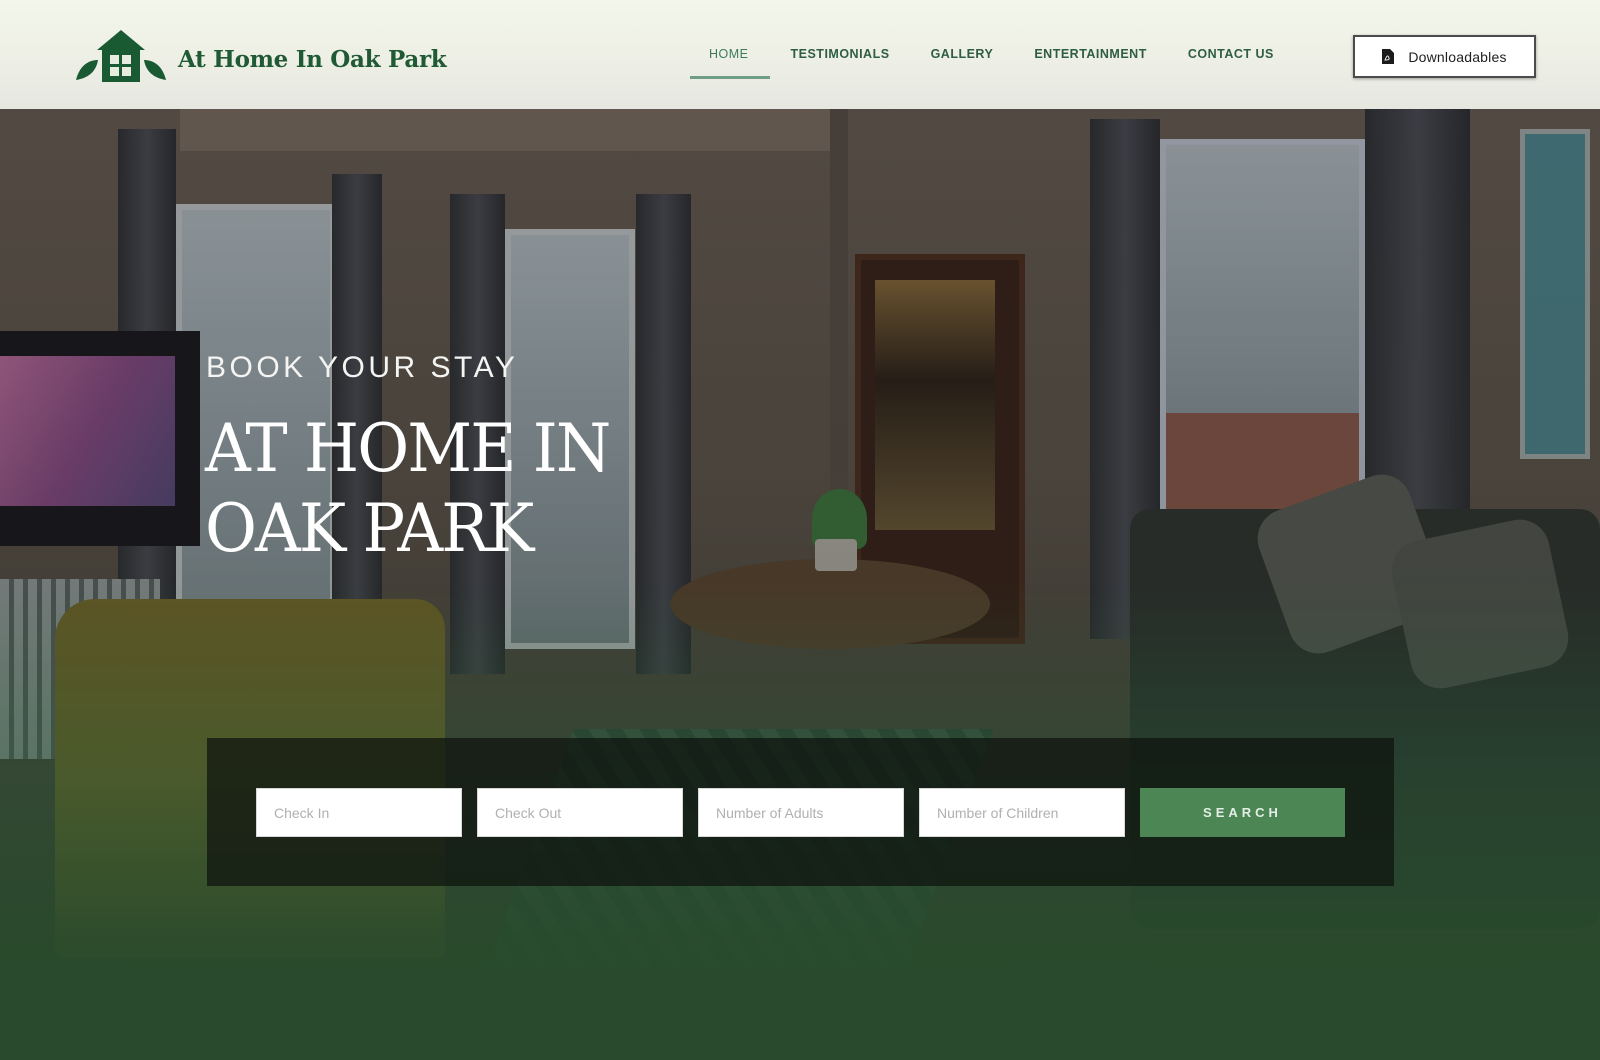  What do you see at coordinates (580, 812) in the screenshot?
I see `check-out-input` at bounding box center [580, 812].